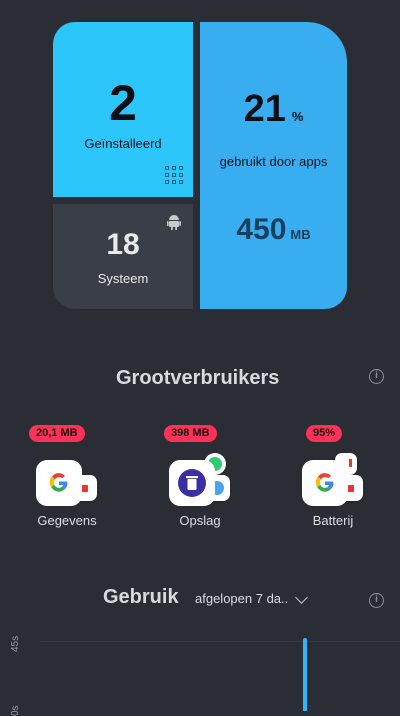  What do you see at coordinates (241, 598) in the screenshot?
I see `period-selector: afgelopen 7 da..` at bounding box center [241, 598].